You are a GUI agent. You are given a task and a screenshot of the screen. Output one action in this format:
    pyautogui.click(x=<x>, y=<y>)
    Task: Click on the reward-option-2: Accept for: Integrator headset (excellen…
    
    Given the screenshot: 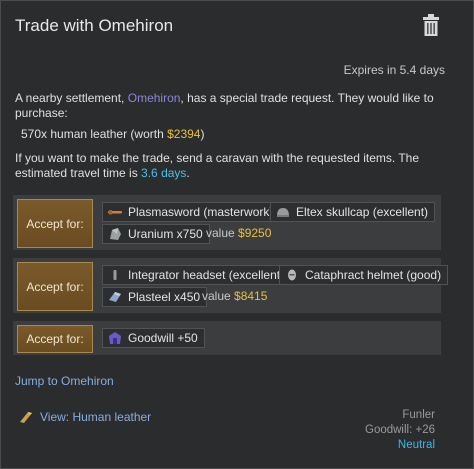 What is the action you would take?
    pyautogui.click(x=230, y=285)
    